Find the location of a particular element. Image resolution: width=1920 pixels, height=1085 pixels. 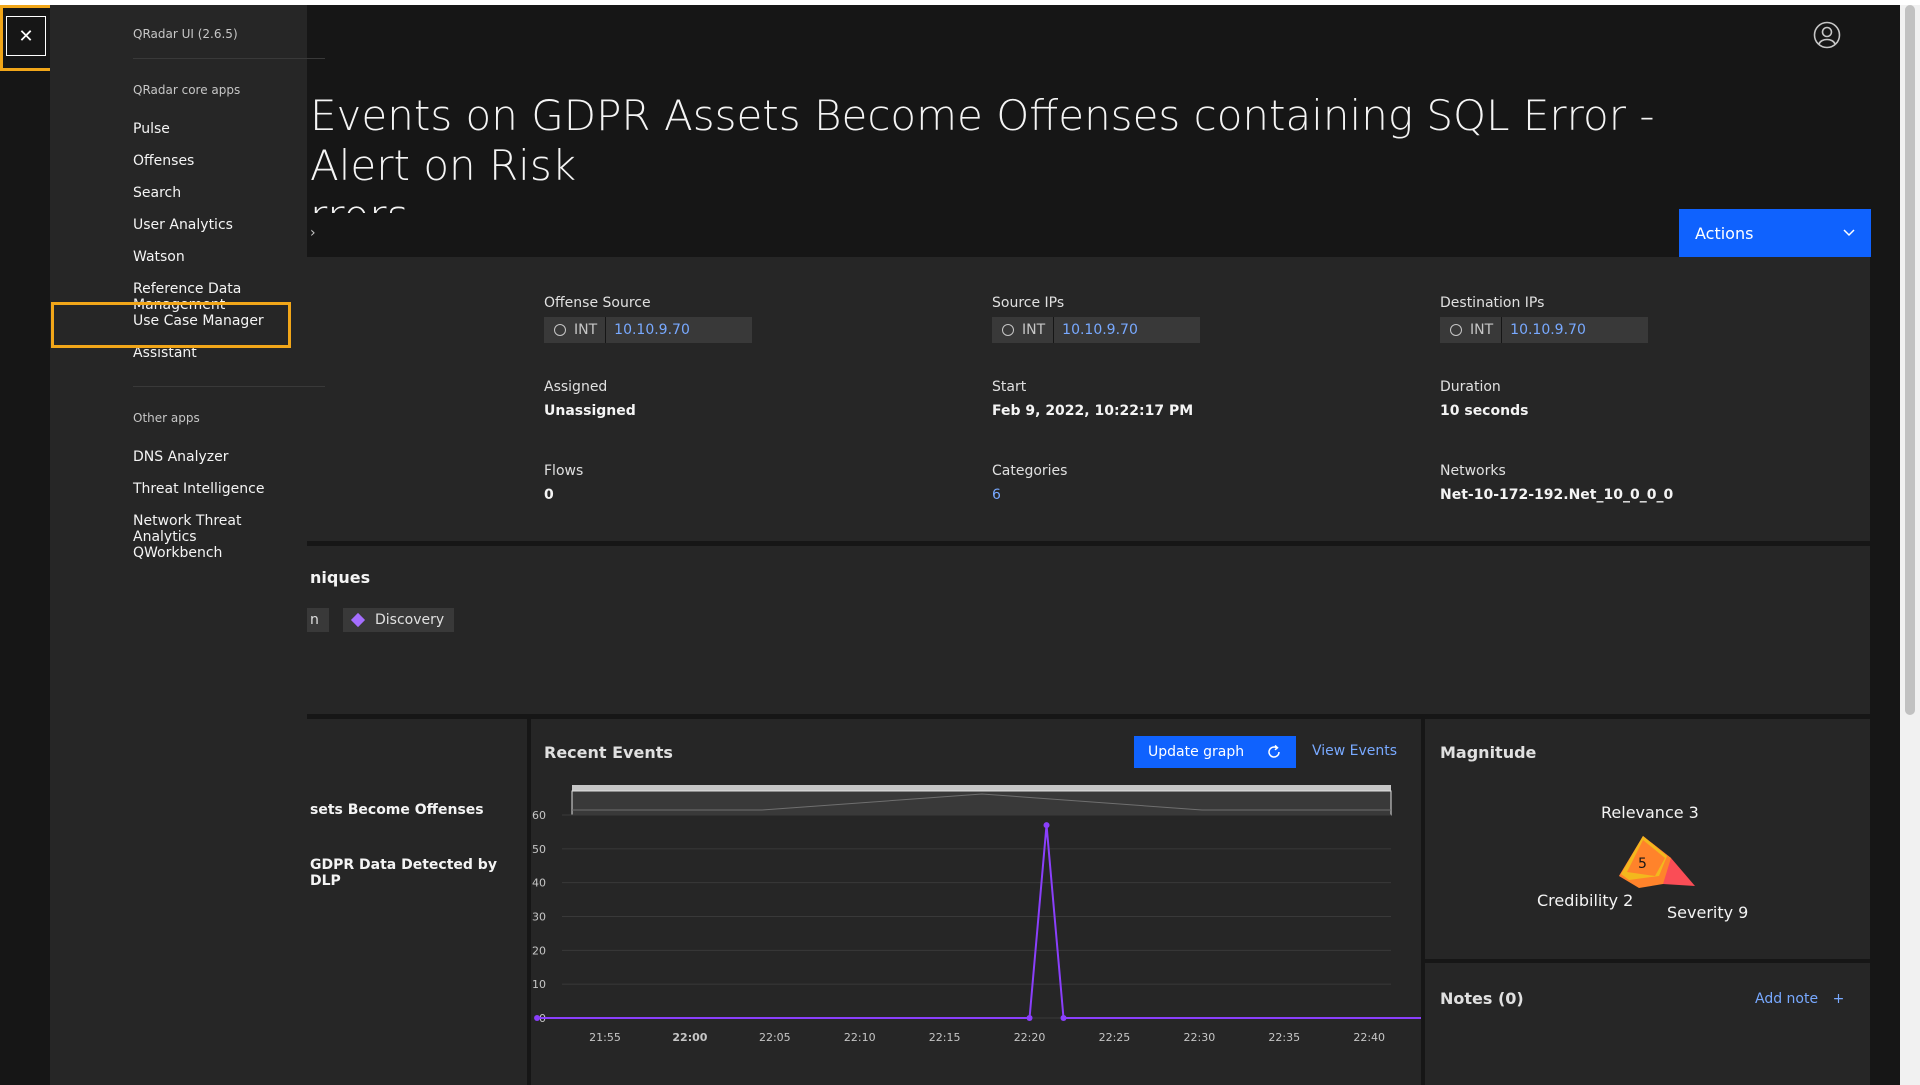

update-graph-button: Update graph is located at coordinates (1215, 752).